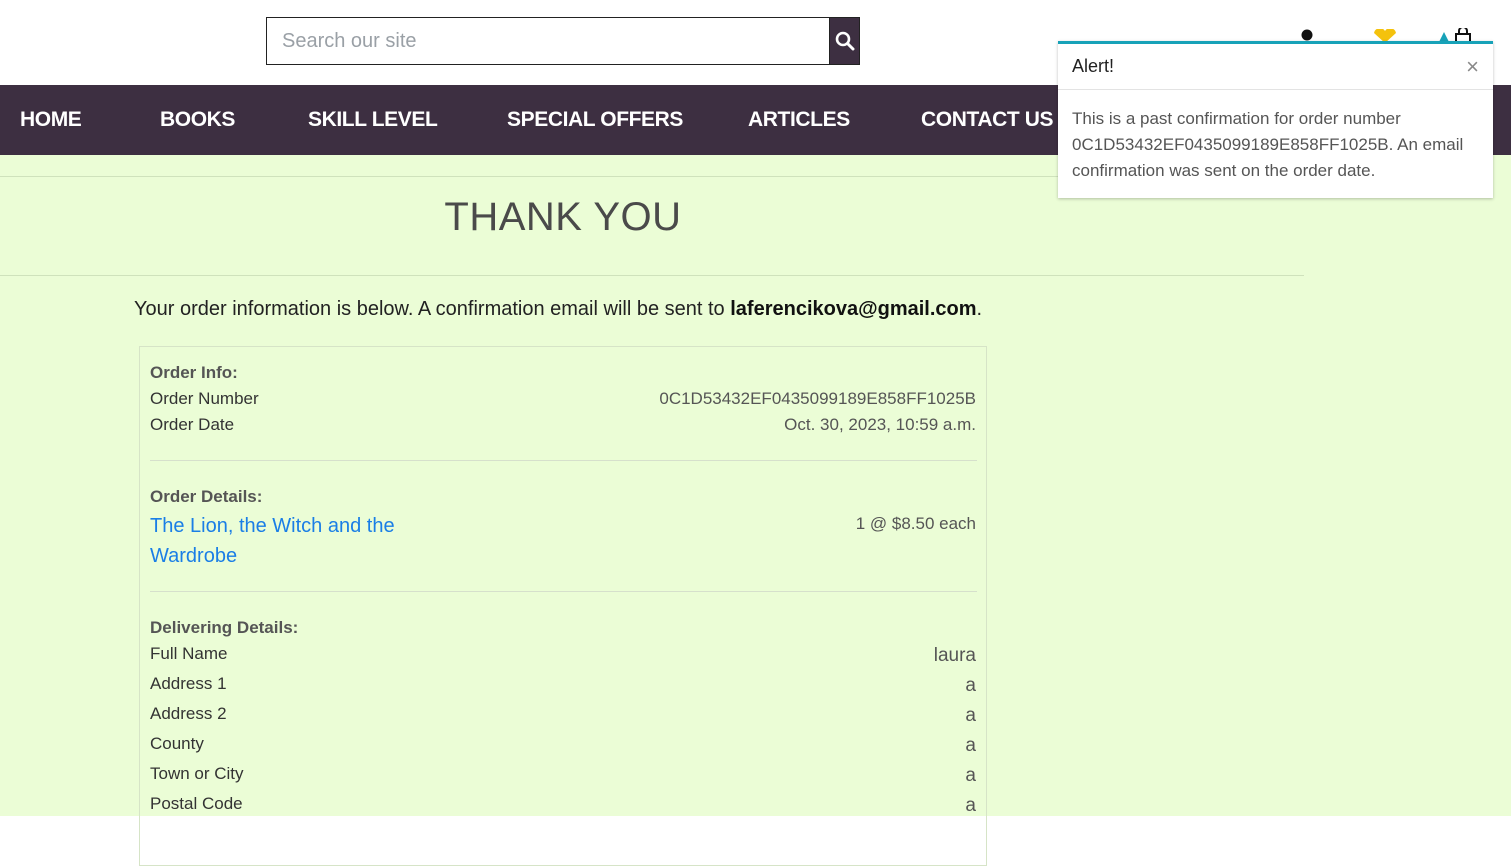  What do you see at coordinates (652, 275) in the screenshot?
I see `divider` at bounding box center [652, 275].